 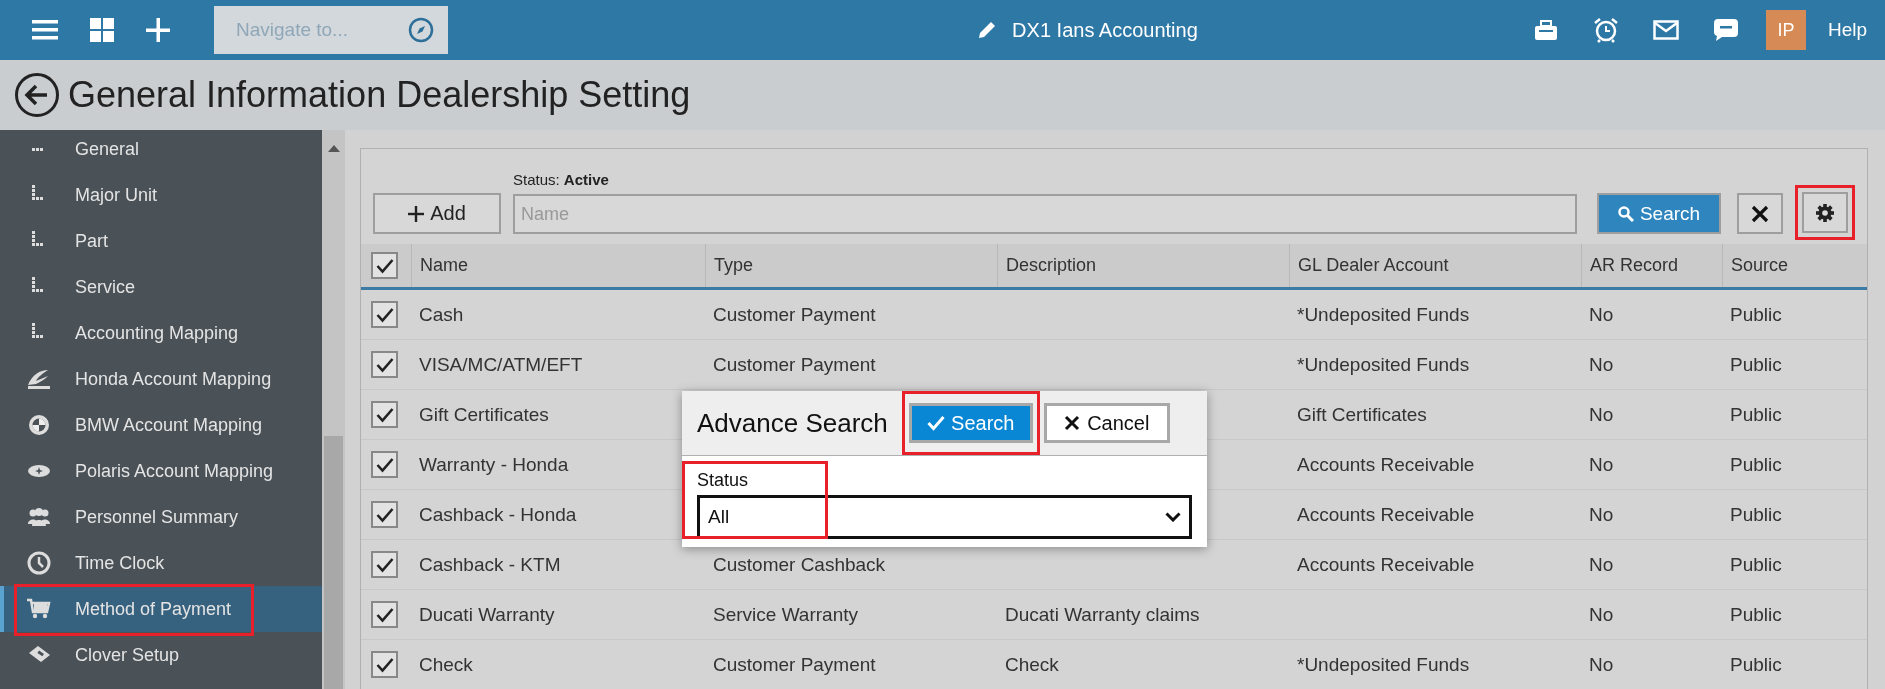 What do you see at coordinates (379, 95) in the screenshot?
I see `page-title: General Information Dealership Setting` at bounding box center [379, 95].